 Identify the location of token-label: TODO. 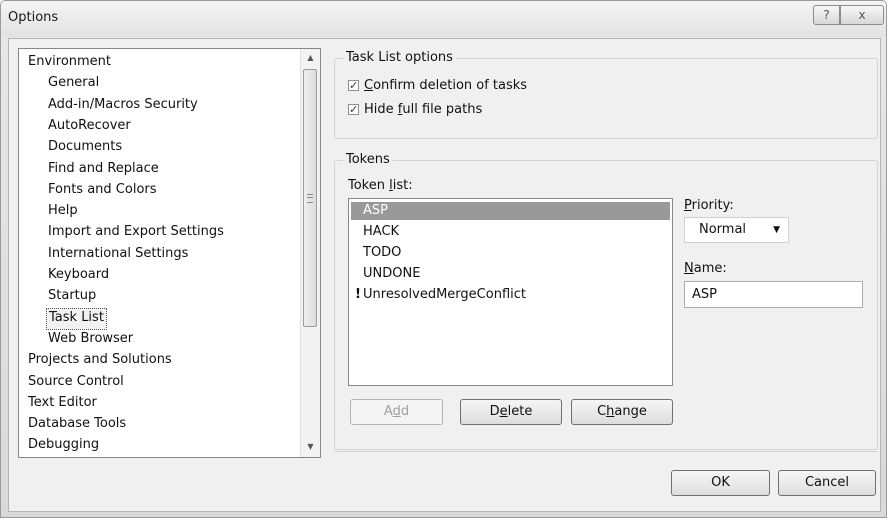
(382, 252).